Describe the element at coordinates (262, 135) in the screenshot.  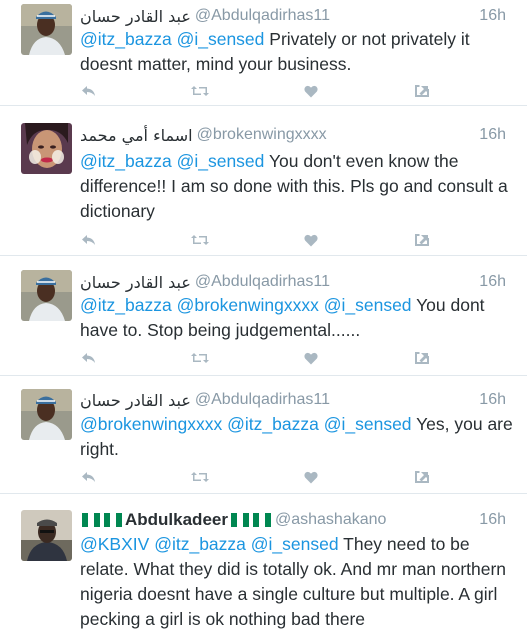
I see `username: @brokenwingxxxx` at that location.